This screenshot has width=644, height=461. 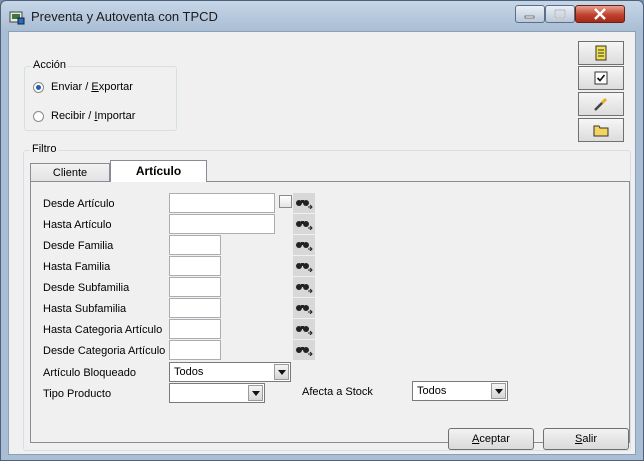 I want to click on accion-group-label: Acción, so click(x=50, y=65).